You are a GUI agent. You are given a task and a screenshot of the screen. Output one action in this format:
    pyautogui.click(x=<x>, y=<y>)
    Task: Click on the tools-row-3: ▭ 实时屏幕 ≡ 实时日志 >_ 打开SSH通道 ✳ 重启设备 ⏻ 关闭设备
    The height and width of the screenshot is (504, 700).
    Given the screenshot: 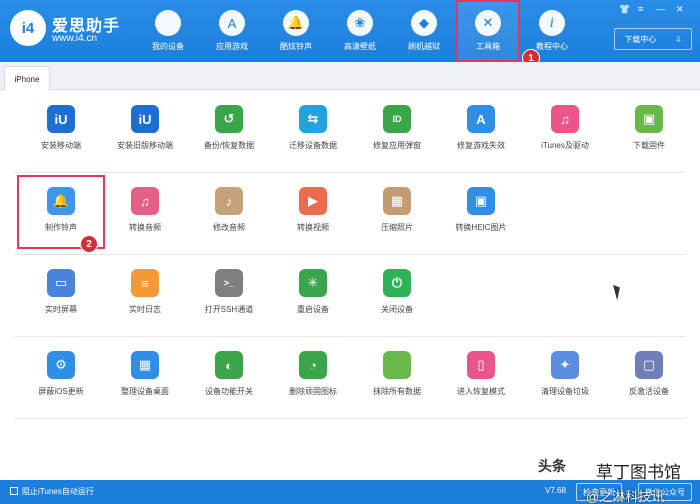 What is the action you would take?
    pyautogui.click(x=350, y=298)
    